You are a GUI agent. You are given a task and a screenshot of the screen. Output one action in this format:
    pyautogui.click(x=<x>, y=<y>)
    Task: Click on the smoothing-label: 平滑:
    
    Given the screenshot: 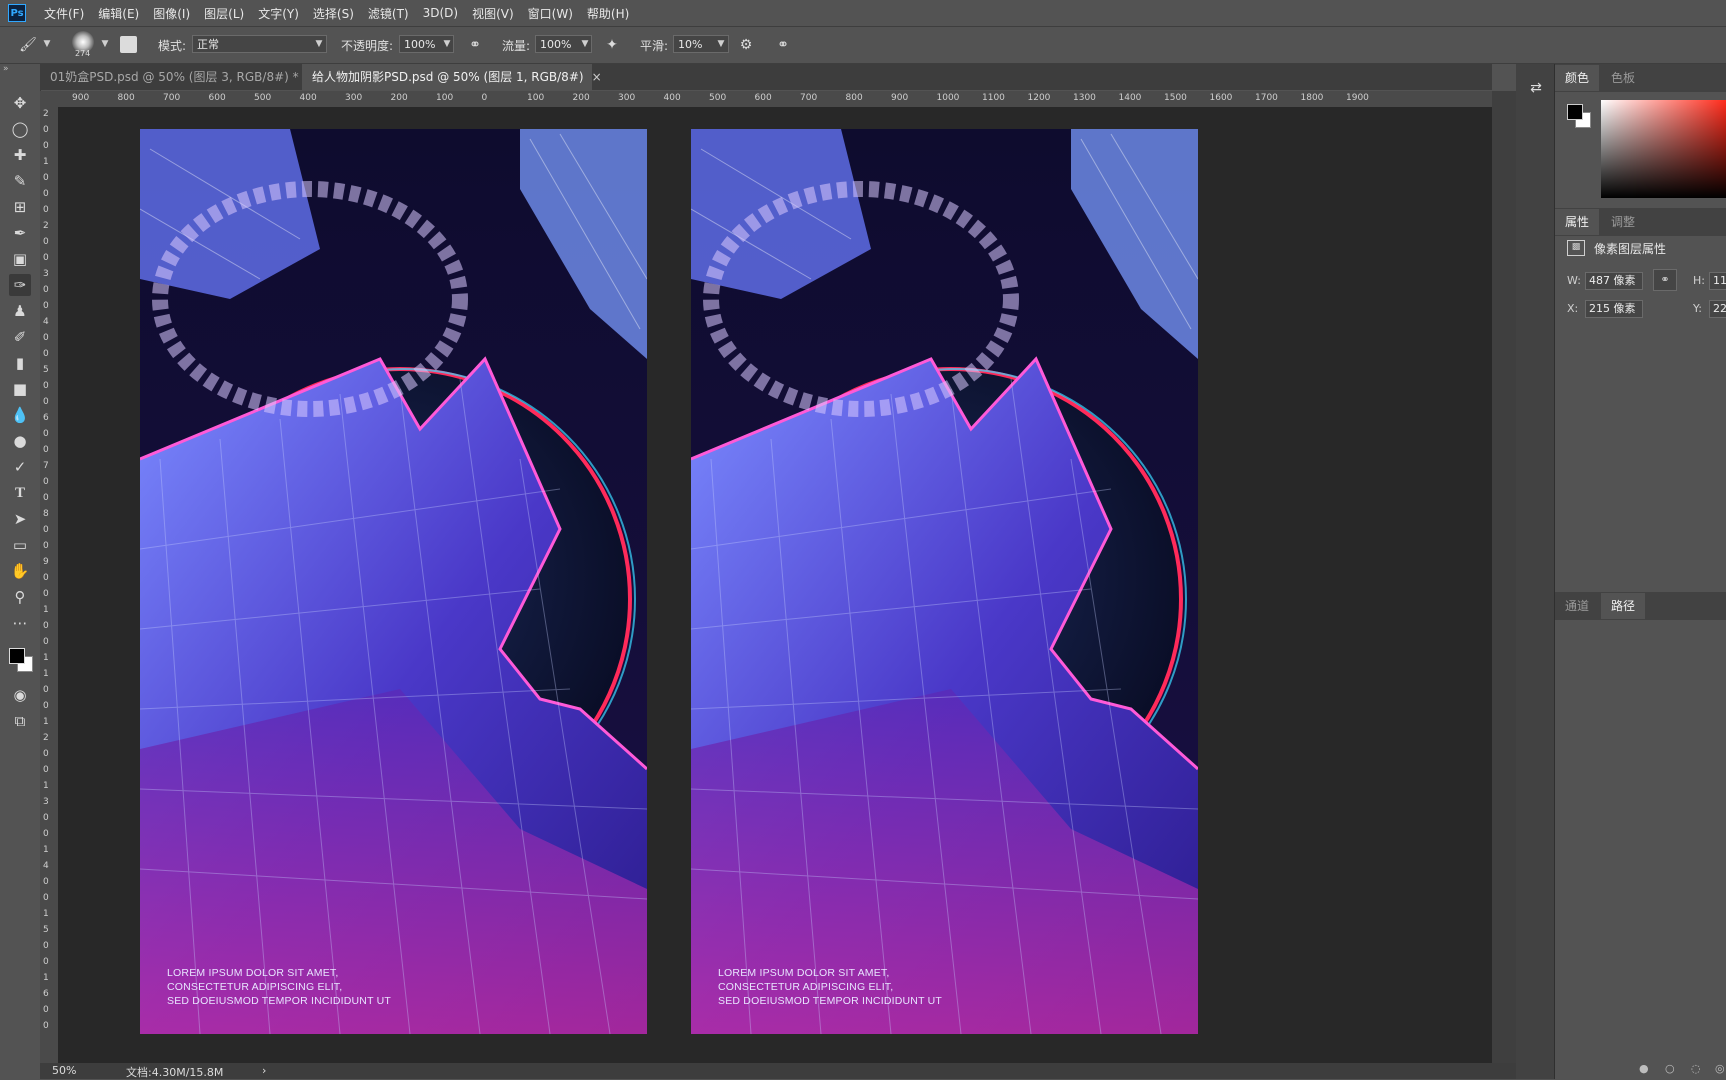 What is the action you would take?
    pyautogui.click(x=654, y=46)
    